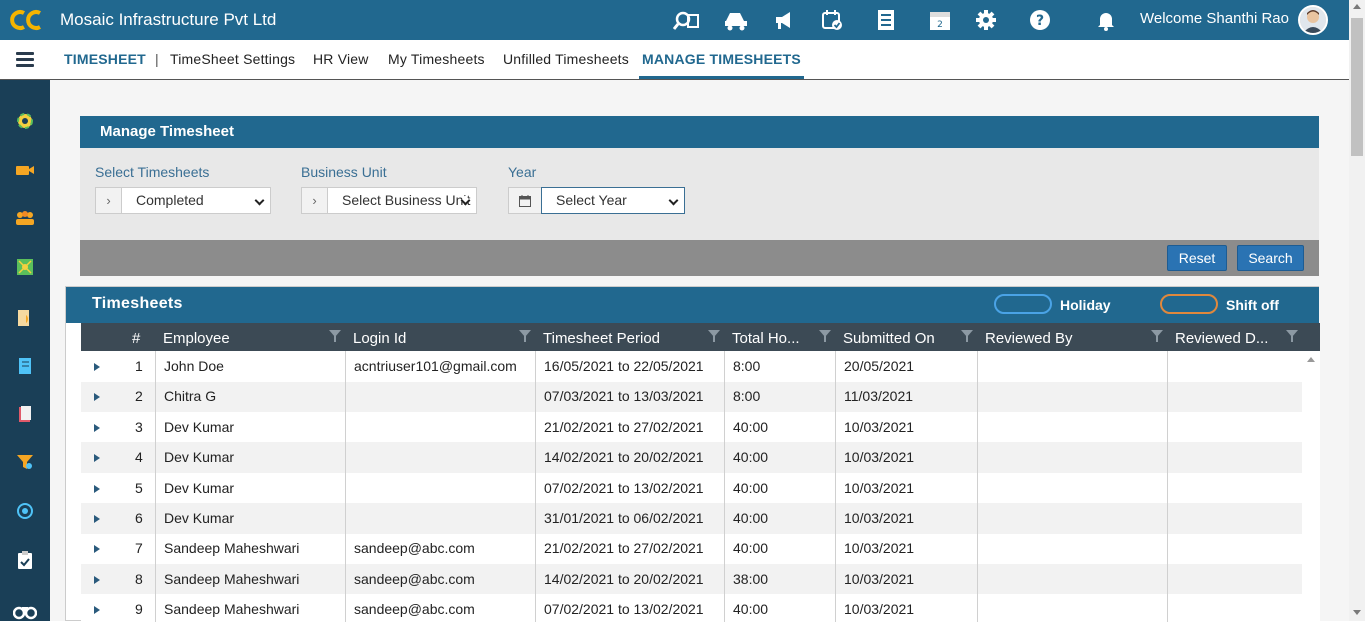 This screenshot has width=1365, height=622. I want to click on vehicle-icon, so click(736, 20).